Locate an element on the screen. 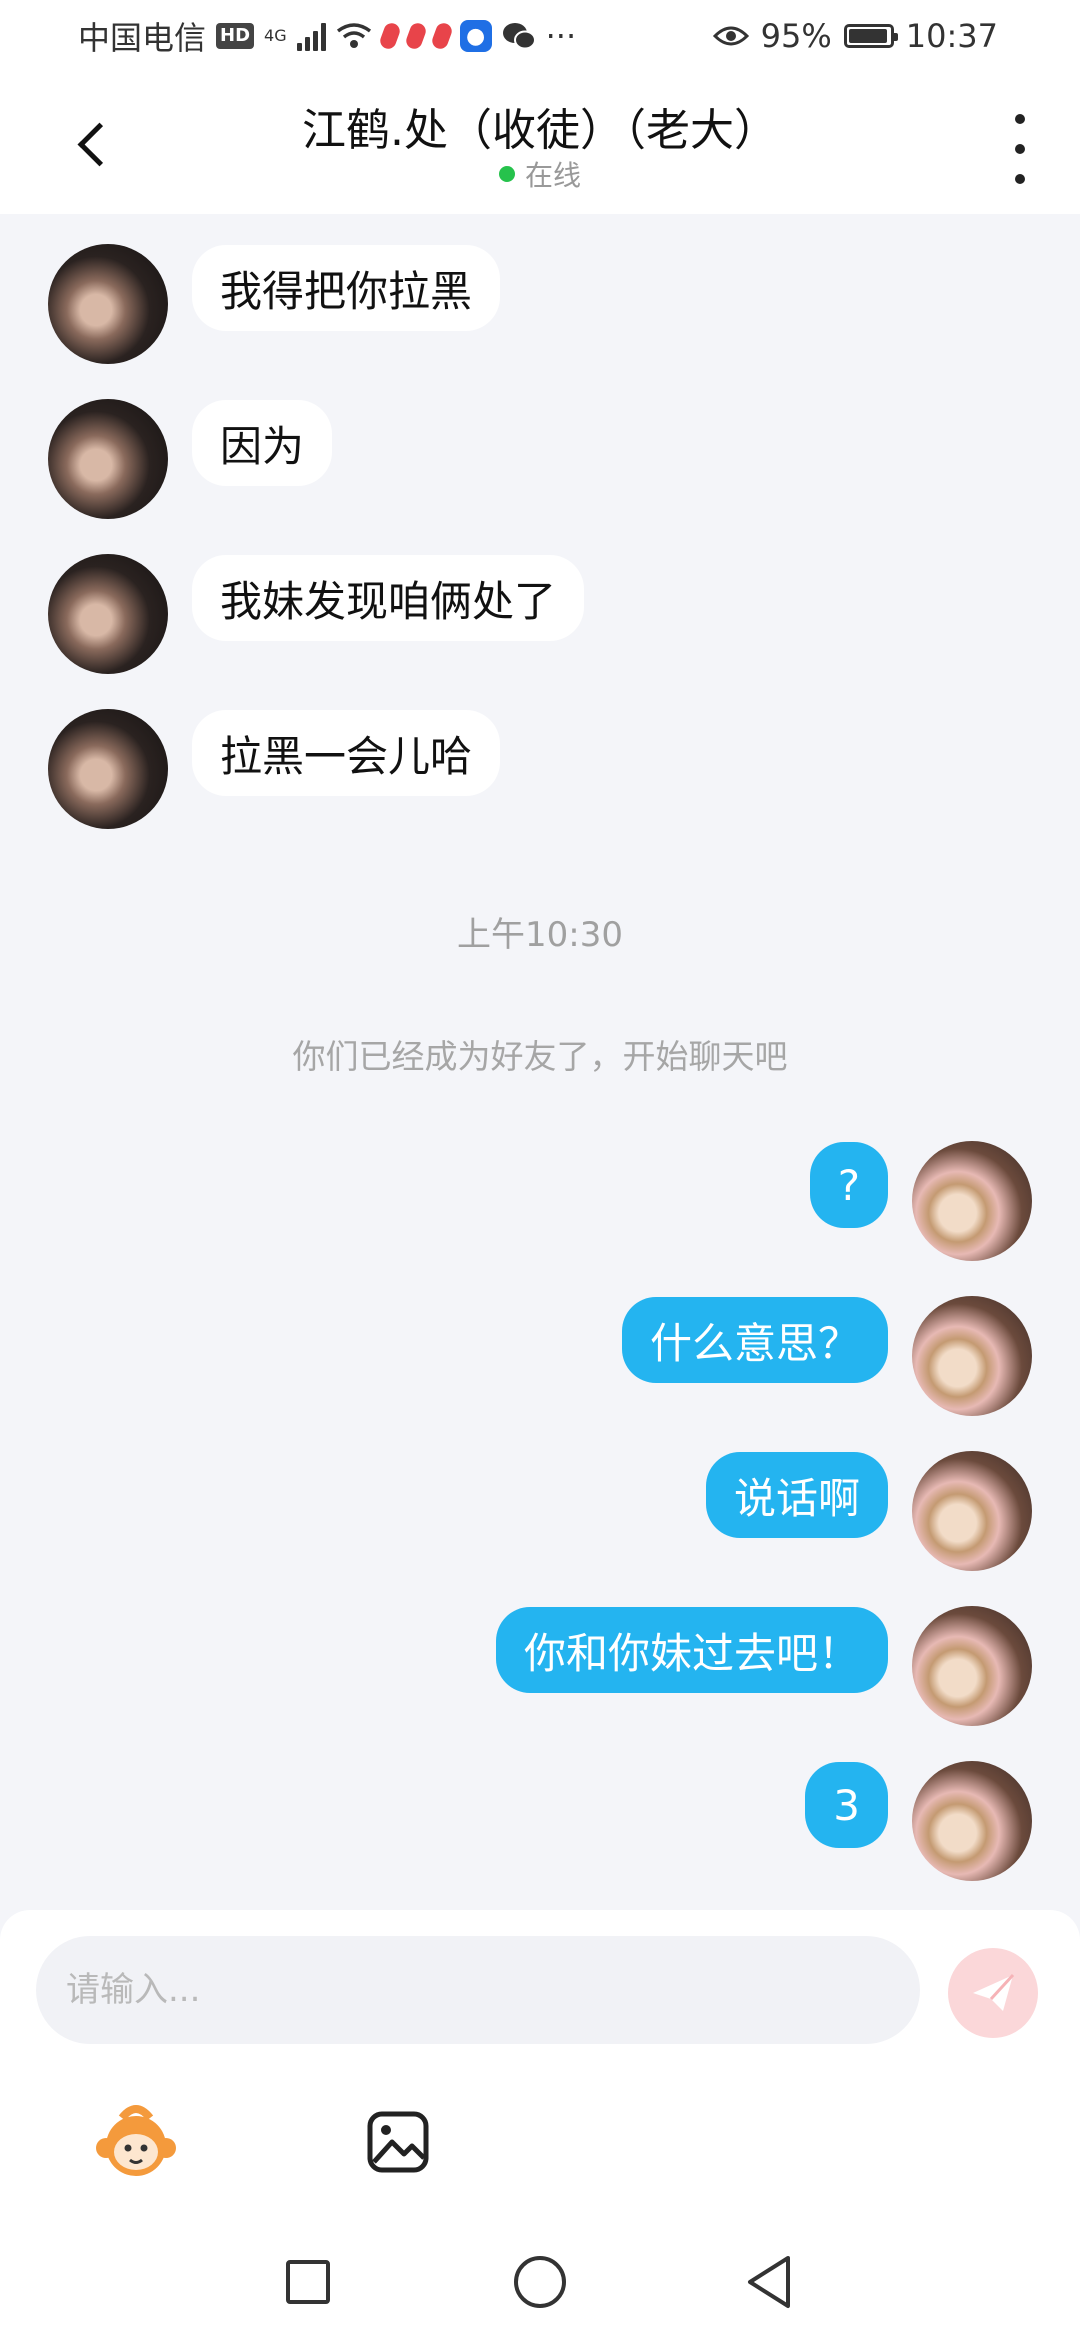 Image resolution: width=1080 pixels, height=2340 pixels. system-notice: 你们已经成为好友了，开始聊天吧 is located at coordinates (540, 1056).